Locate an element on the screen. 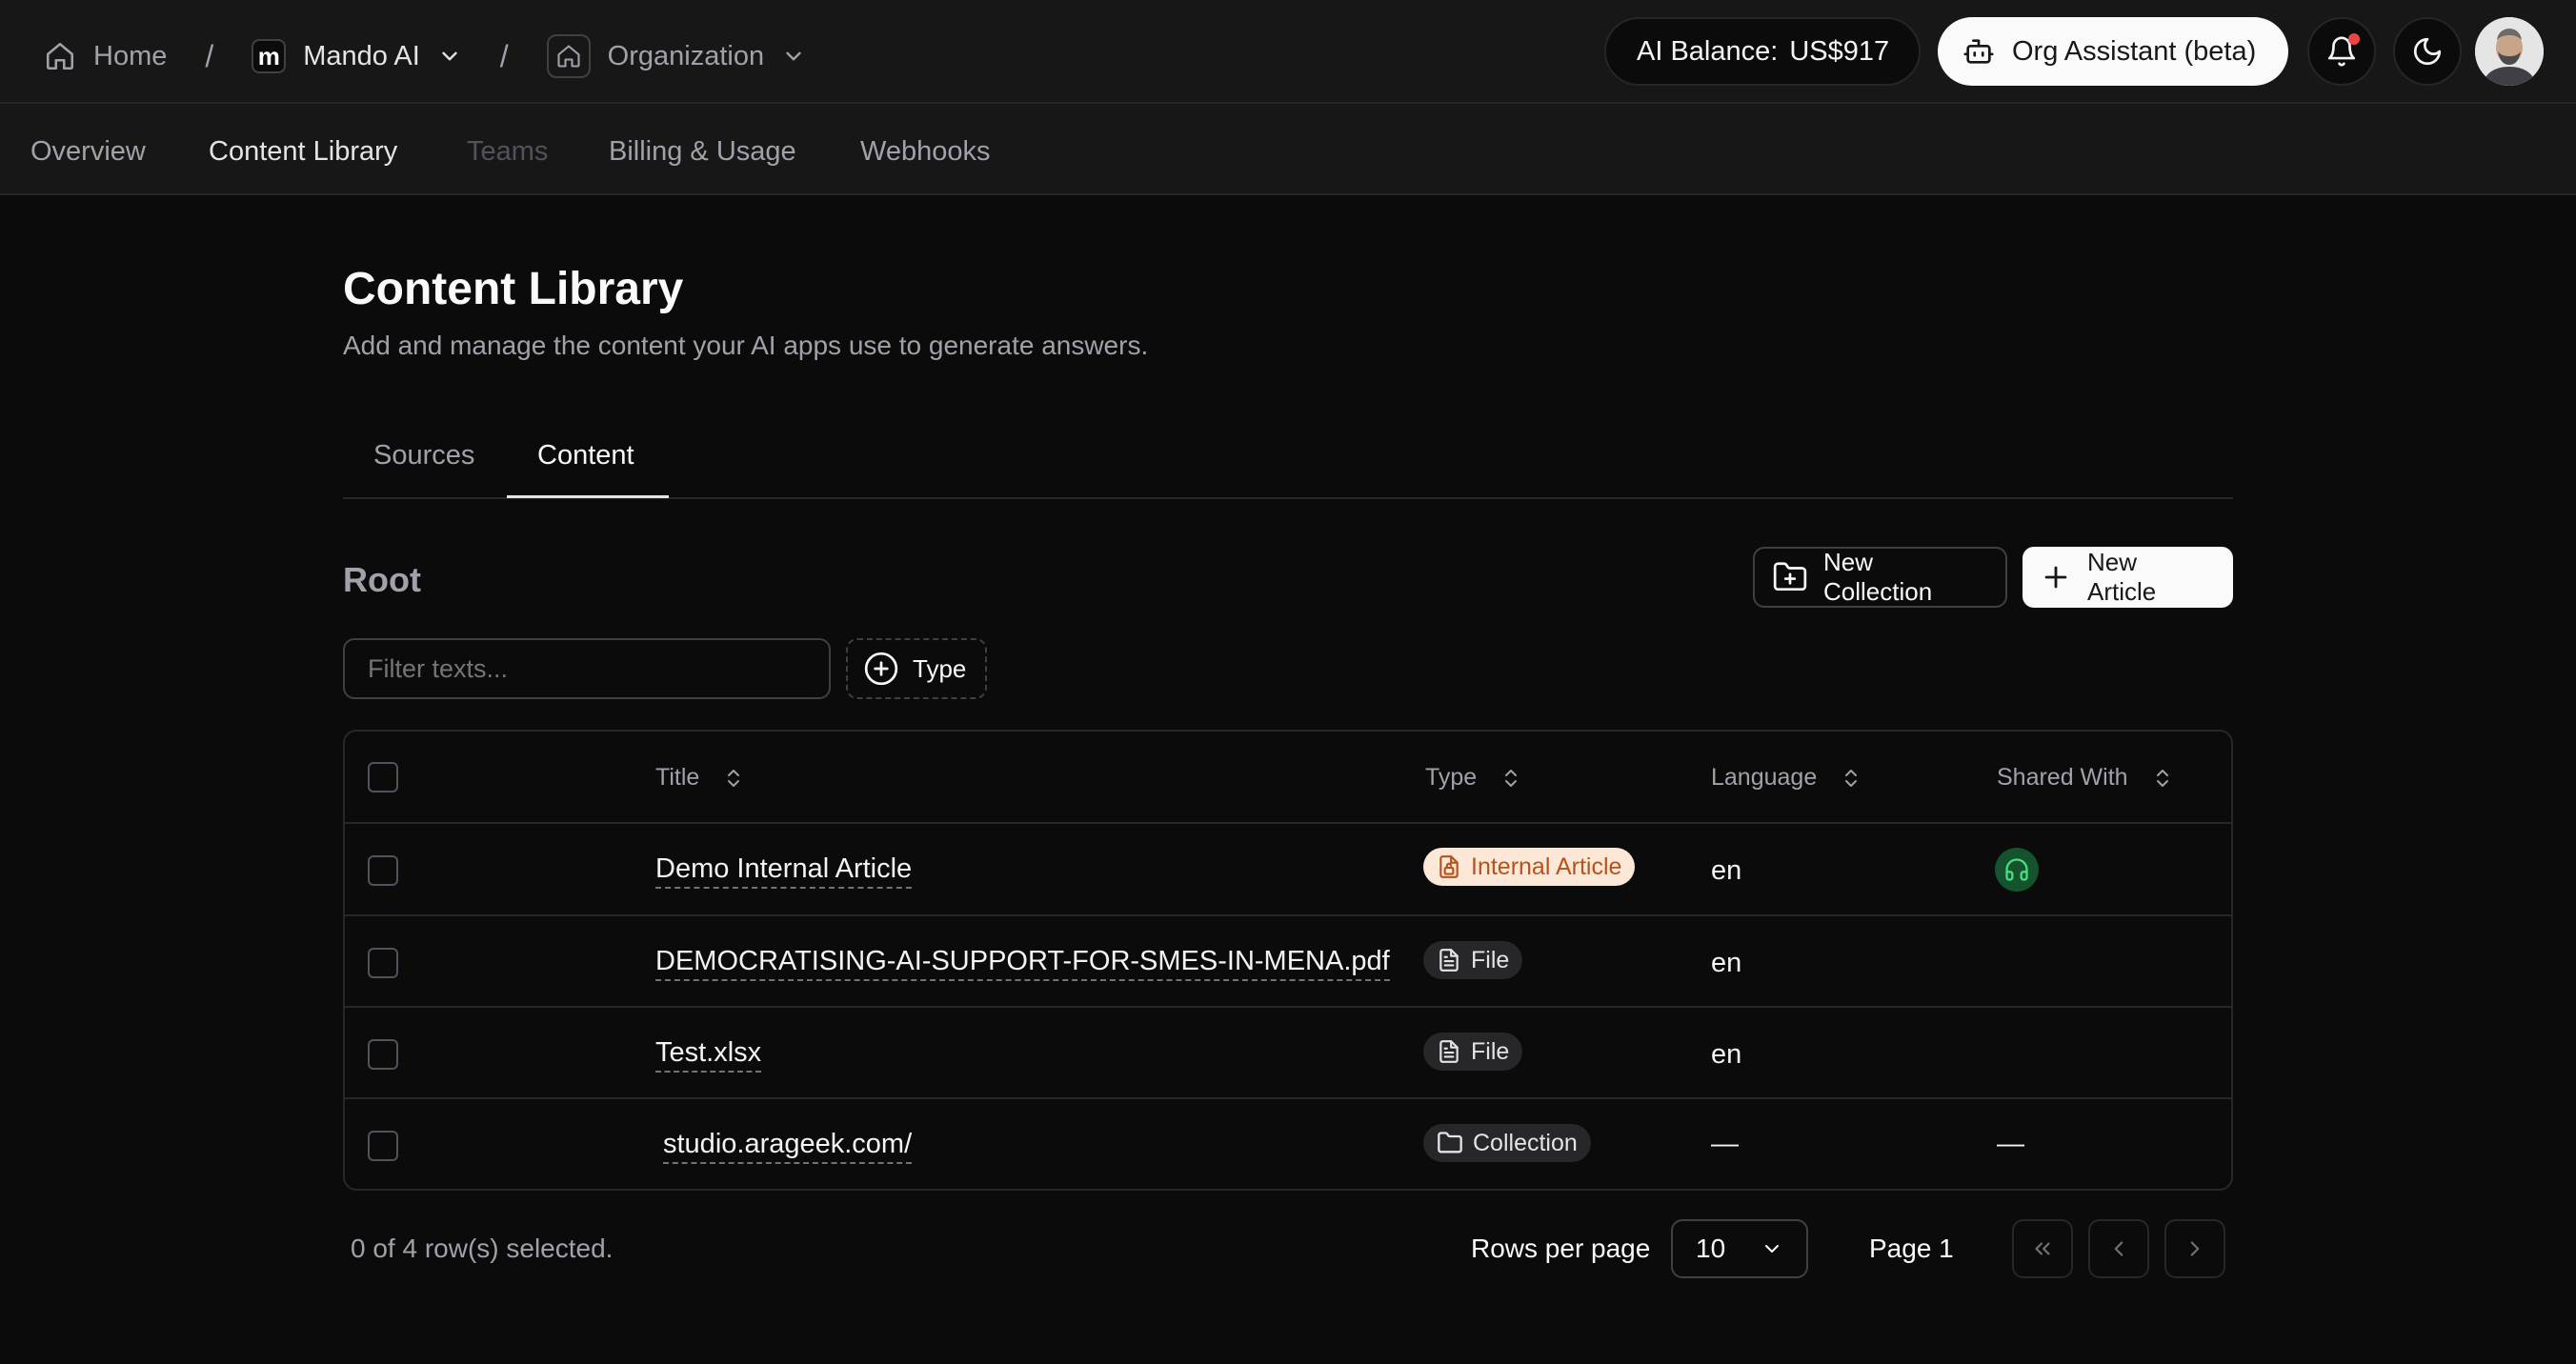 The image size is (2576, 1364). row-title-link: Demo Internal Article is located at coordinates (784, 871).